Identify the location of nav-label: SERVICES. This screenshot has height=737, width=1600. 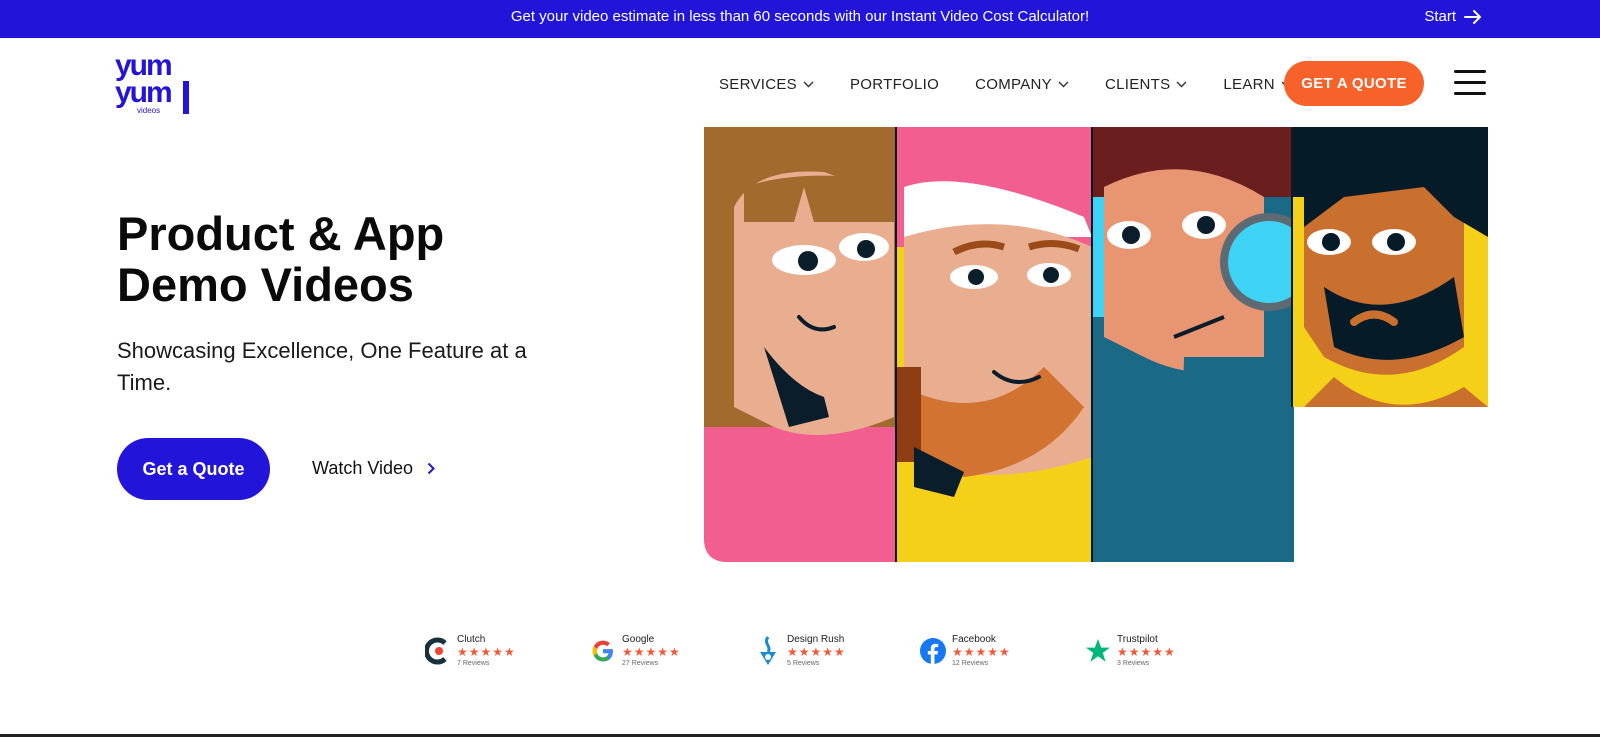
(758, 84).